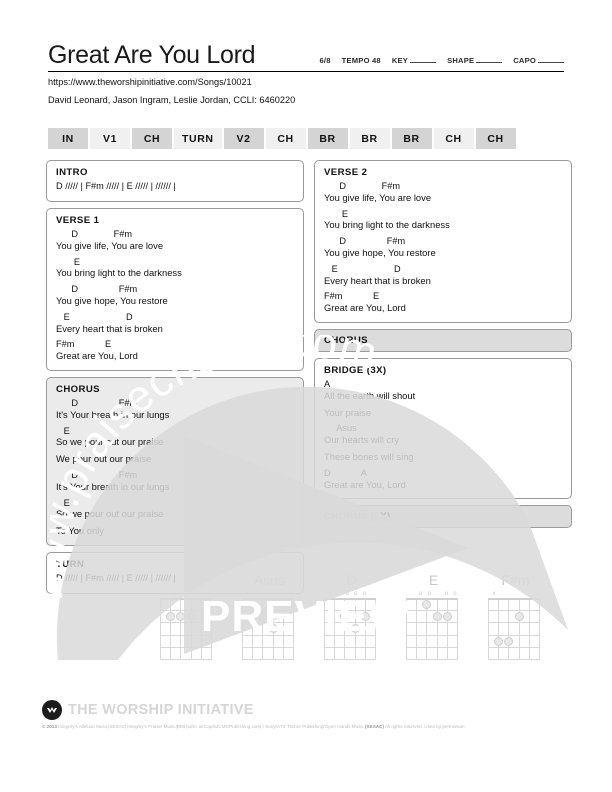 This screenshot has height=792, width=612. I want to click on copyright-tail: All rights reserved. Used by permission., so click(424, 726).